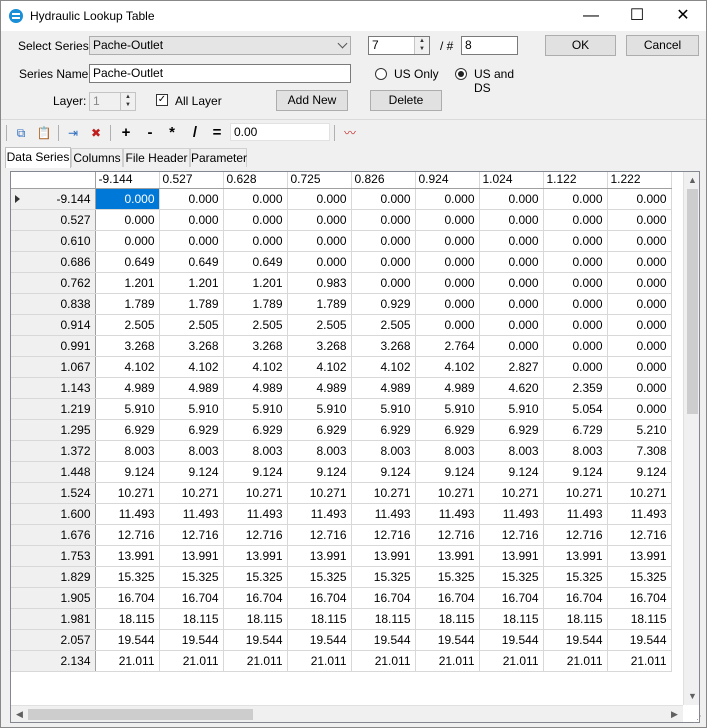  What do you see at coordinates (150, 133) in the screenshot?
I see `subtract-operator-button: -` at bounding box center [150, 133].